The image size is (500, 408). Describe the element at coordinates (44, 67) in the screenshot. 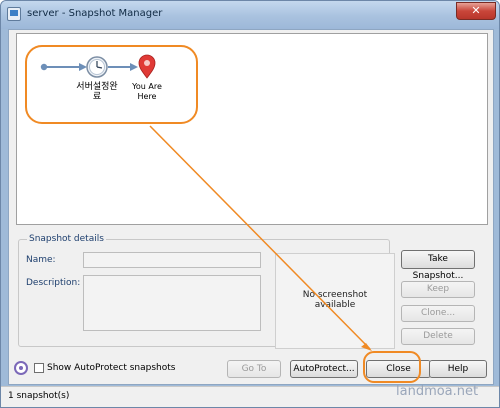

I see `tree-root-node` at that location.